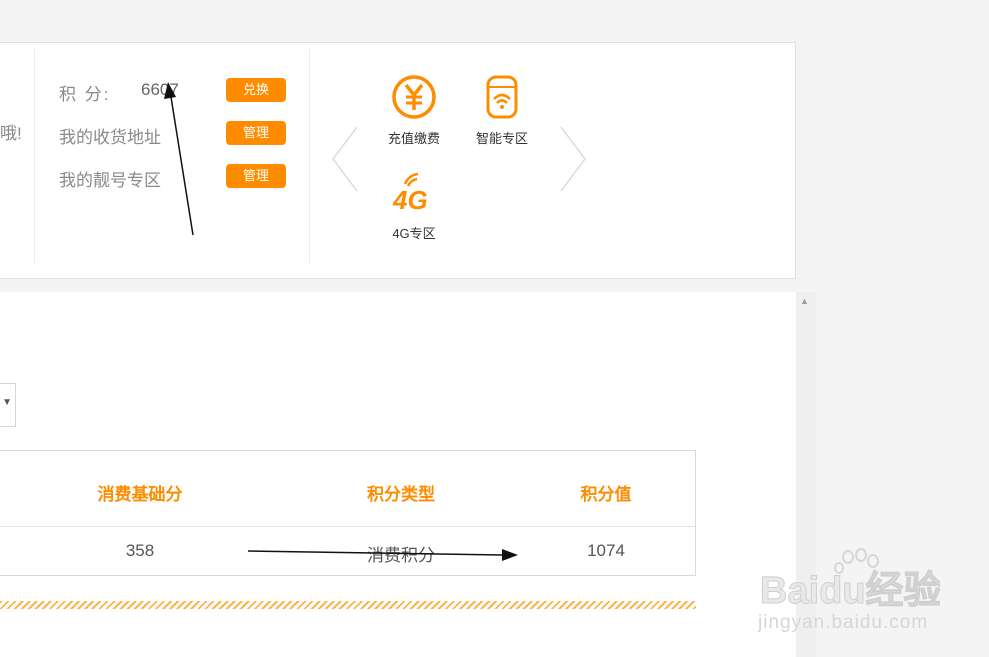 This screenshot has height=657, width=989. What do you see at coordinates (401, 494) in the screenshot?
I see `column-header: 积分类型` at bounding box center [401, 494].